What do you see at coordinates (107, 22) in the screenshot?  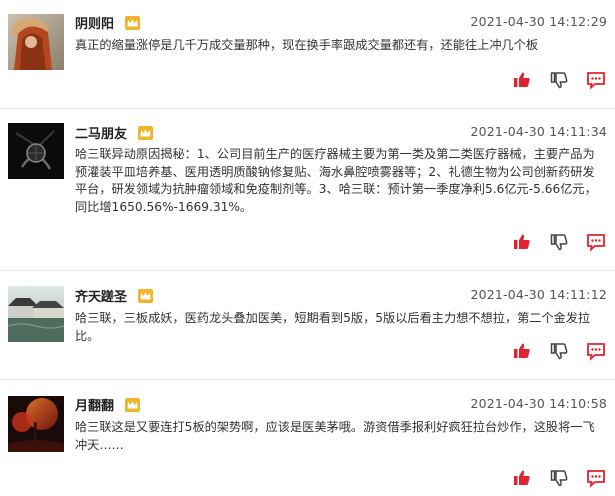 I see `username: 阴则阳` at bounding box center [107, 22].